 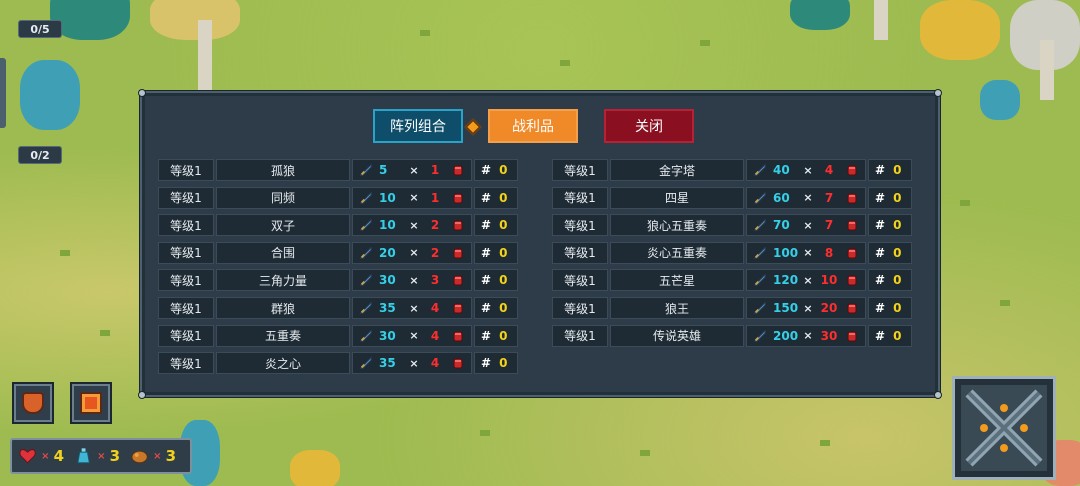 What do you see at coordinates (412, 363) in the screenshot?
I see `combo-stats: 35 × 4` at bounding box center [412, 363].